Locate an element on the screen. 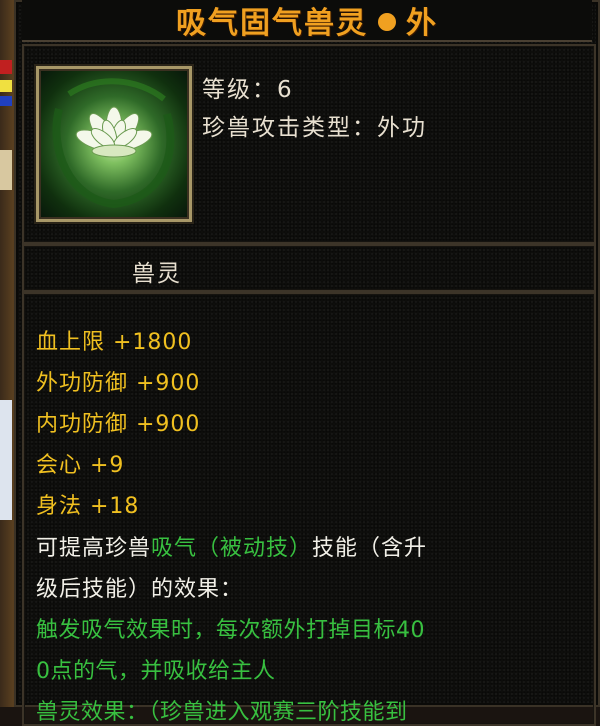 The width and height of the screenshot is (600, 726). description-line: 可提高珍兽吸气（被动技）技能（含升 is located at coordinates (231, 546).